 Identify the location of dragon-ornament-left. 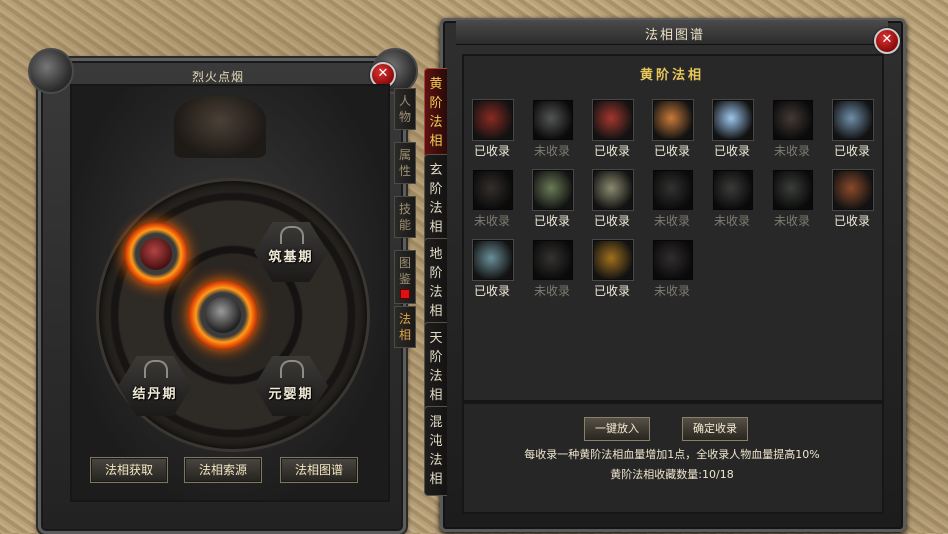
(51, 71).